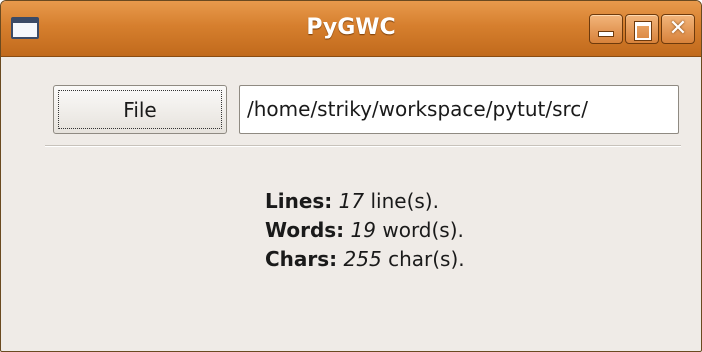 This screenshot has height=352, width=702. I want to click on file-button: File, so click(140, 109).